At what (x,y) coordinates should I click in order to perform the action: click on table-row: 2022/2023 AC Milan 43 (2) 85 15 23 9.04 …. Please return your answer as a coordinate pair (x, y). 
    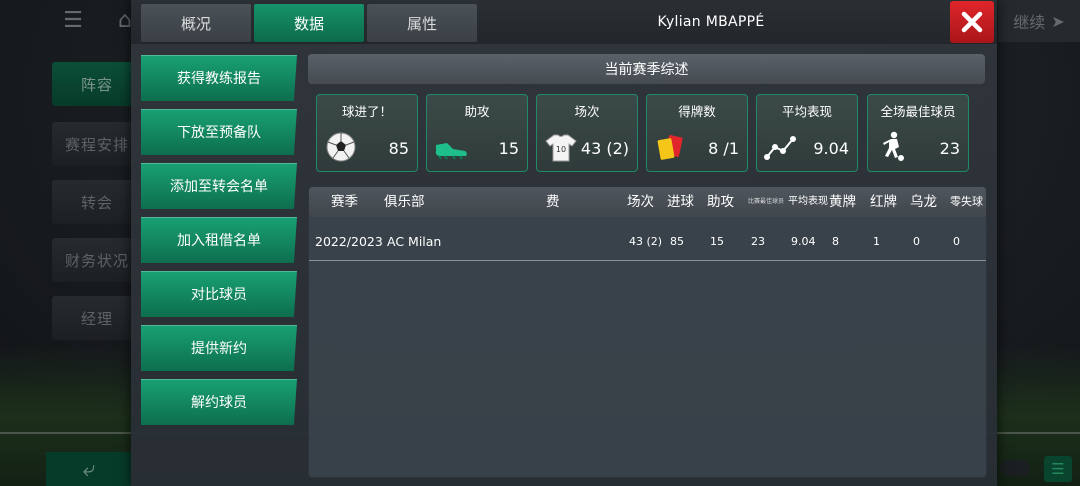
    Looking at the image, I should click on (647, 242).